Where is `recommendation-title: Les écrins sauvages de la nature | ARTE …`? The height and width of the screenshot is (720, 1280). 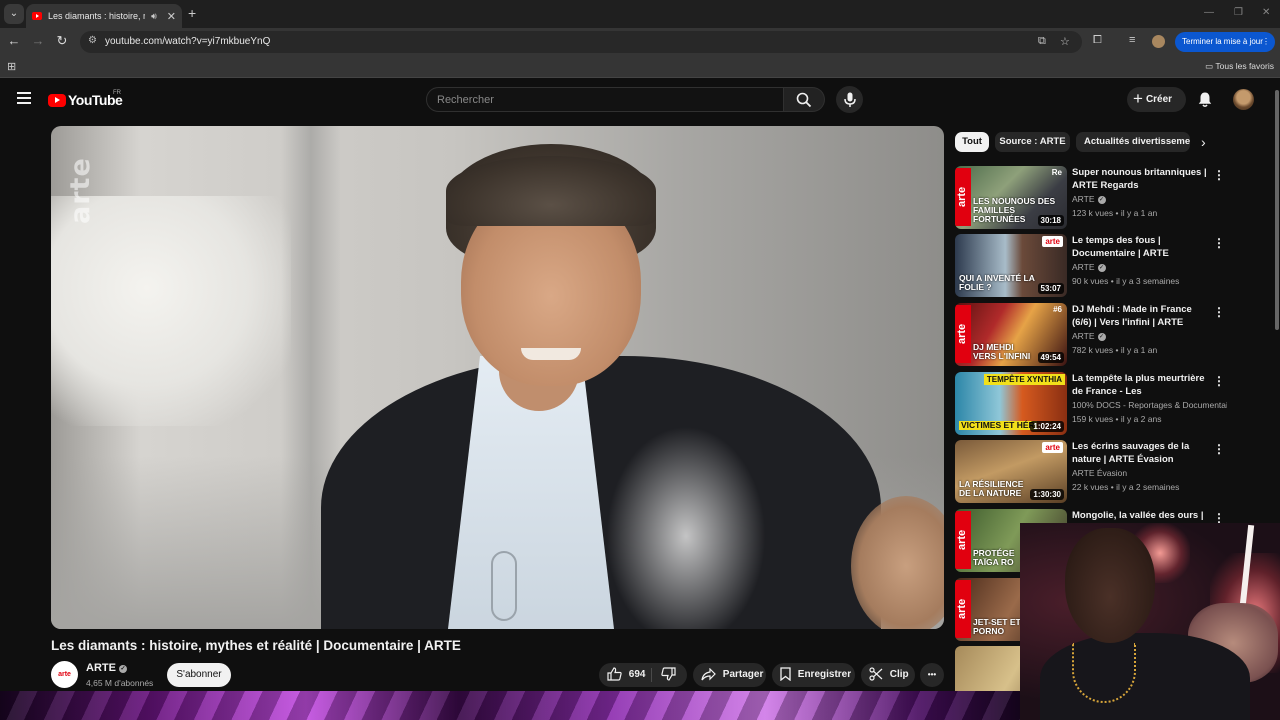 recommendation-title: Les écrins sauvages de la nature | ARTE … is located at coordinates (1142, 453).